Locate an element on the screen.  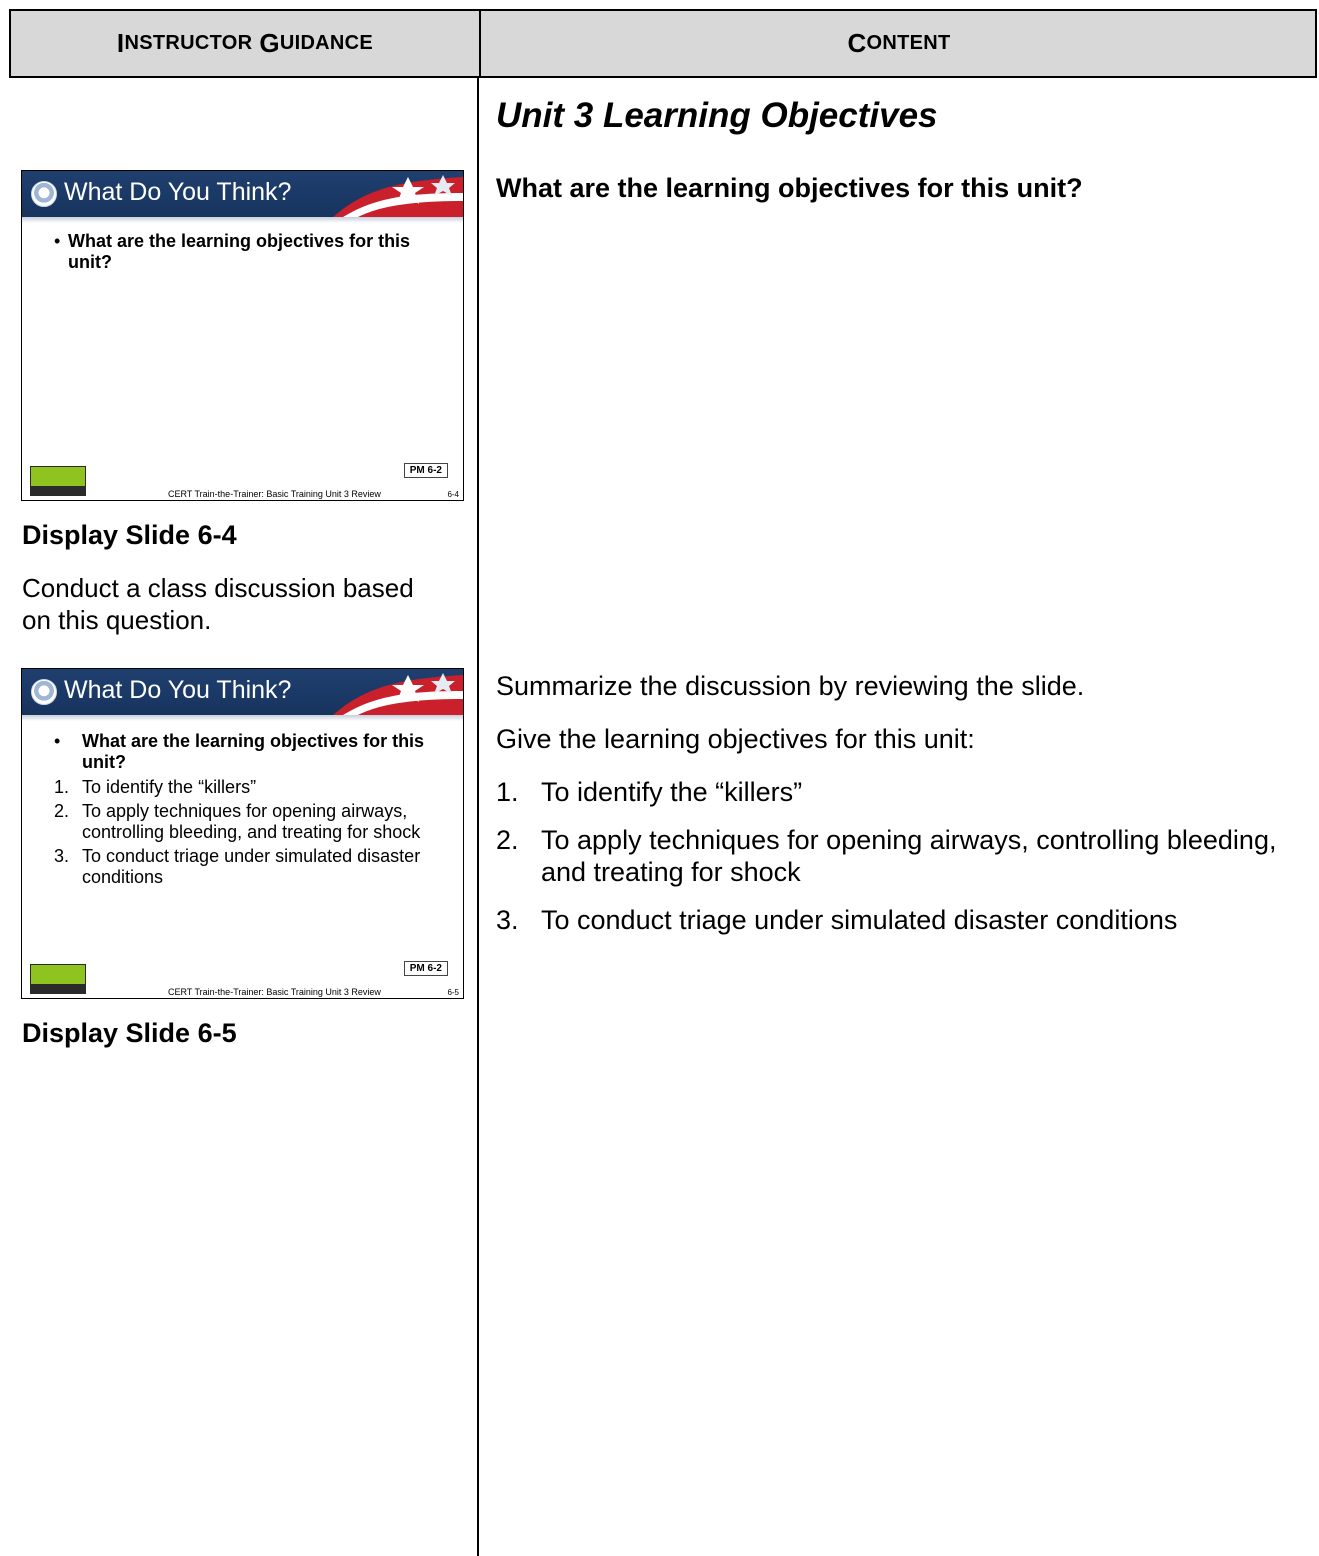
display-slide-caption: Display Slide 6-4 is located at coordinates (129, 535).